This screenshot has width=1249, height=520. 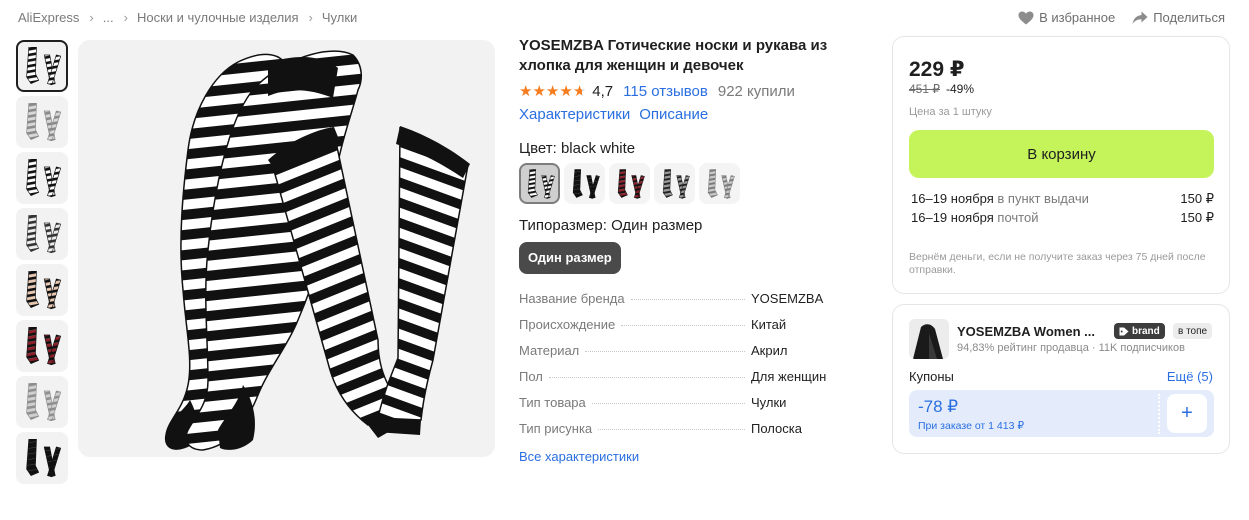 I want to click on spec-row: Название бренда YOSEMZBA, so click(x=684, y=304).